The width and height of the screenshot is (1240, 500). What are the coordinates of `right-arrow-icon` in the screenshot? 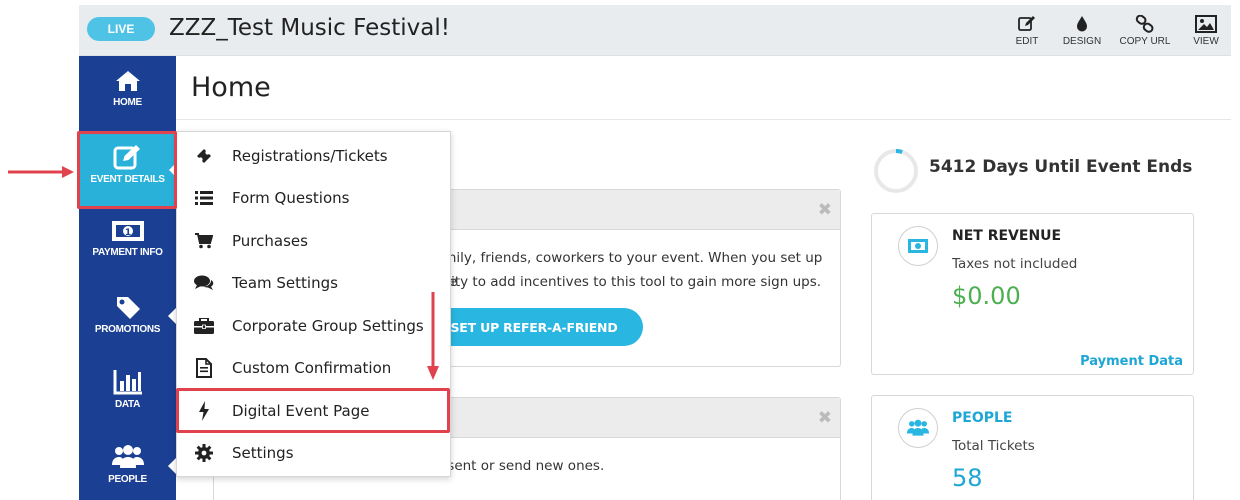 It's located at (68, 172).